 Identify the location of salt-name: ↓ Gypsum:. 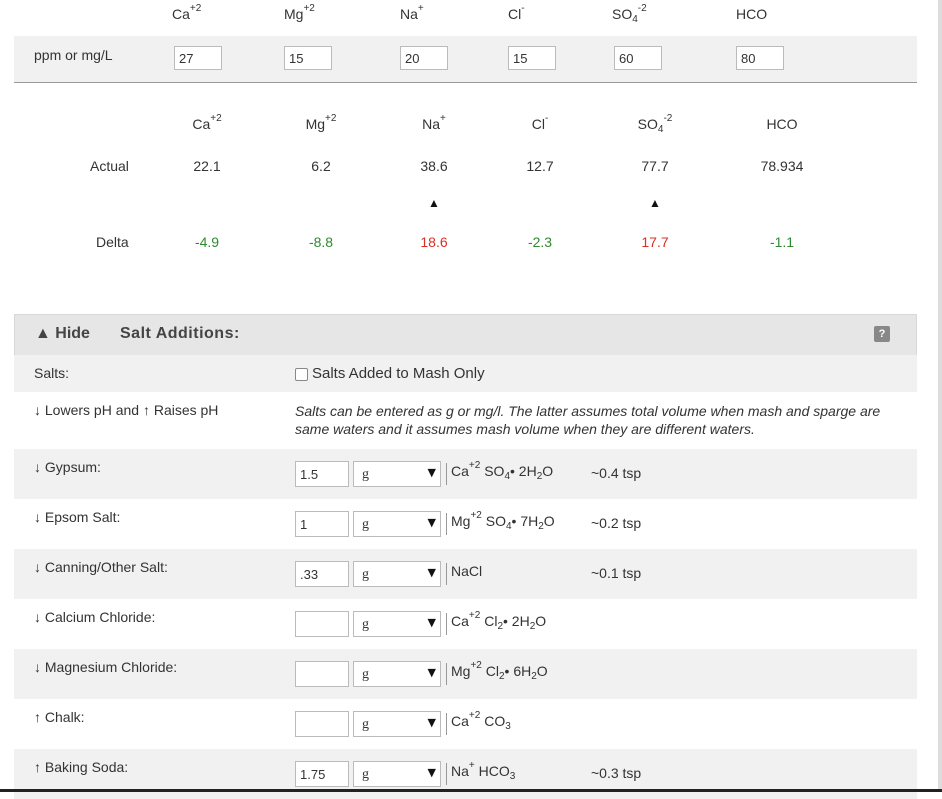
(67, 467).